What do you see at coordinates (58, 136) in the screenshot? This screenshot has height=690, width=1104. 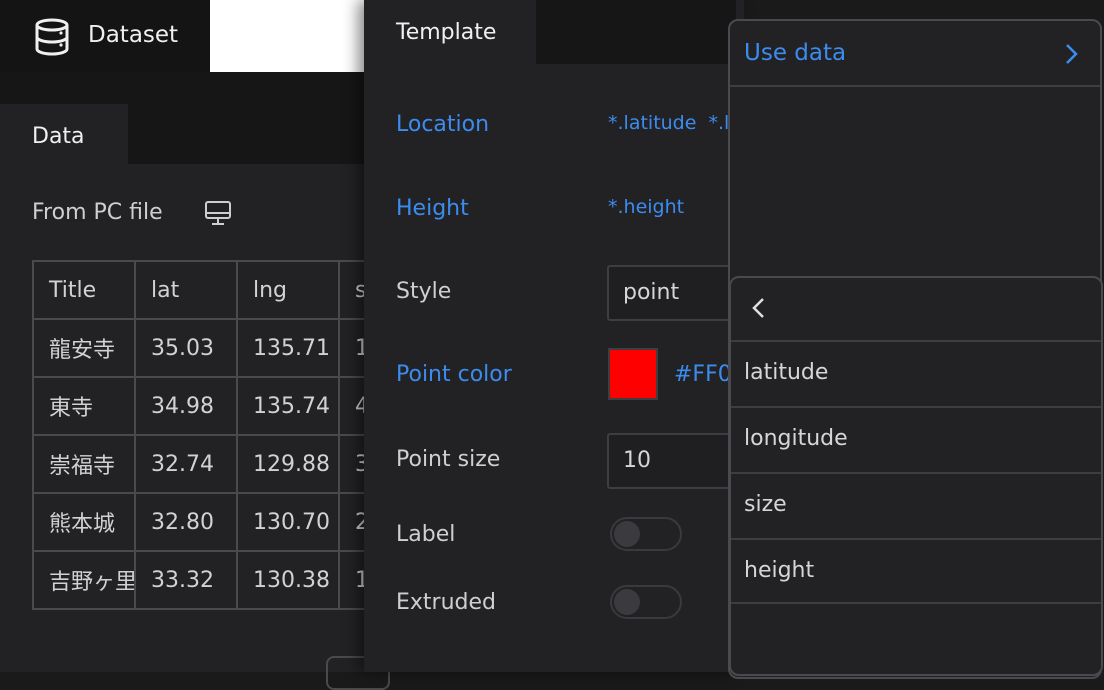 I see `tab-data-label: Data` at bounding box center [58, 136].